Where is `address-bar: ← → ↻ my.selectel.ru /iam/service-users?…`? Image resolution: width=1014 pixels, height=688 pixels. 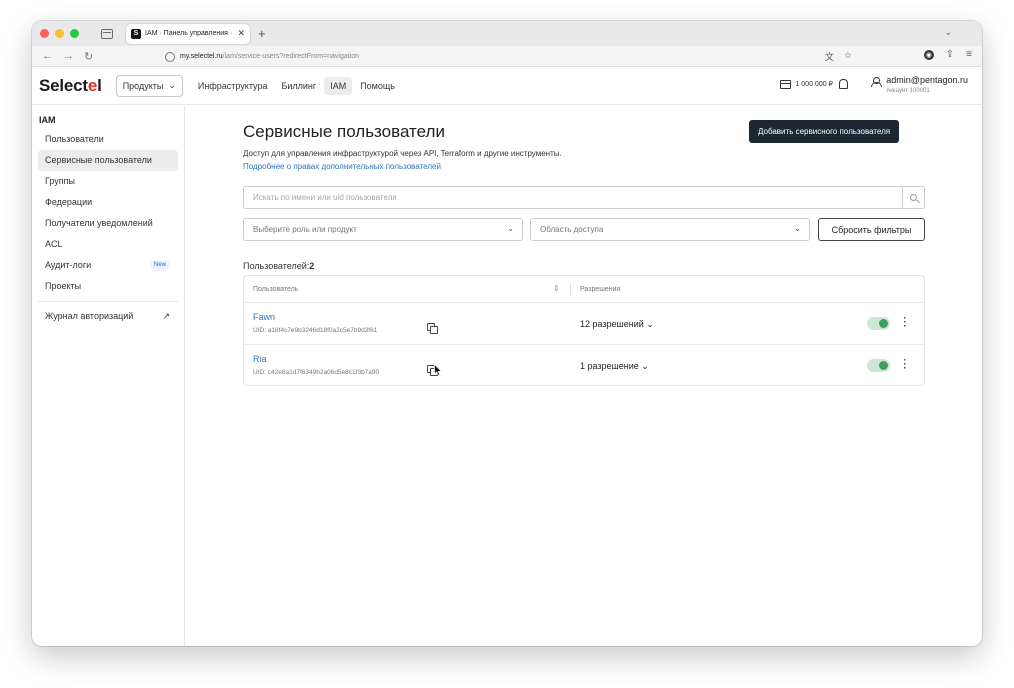
address-bar: ← → ↻ my.selectel.ru /iam/service-users?… is located at coordinates (507, 56).